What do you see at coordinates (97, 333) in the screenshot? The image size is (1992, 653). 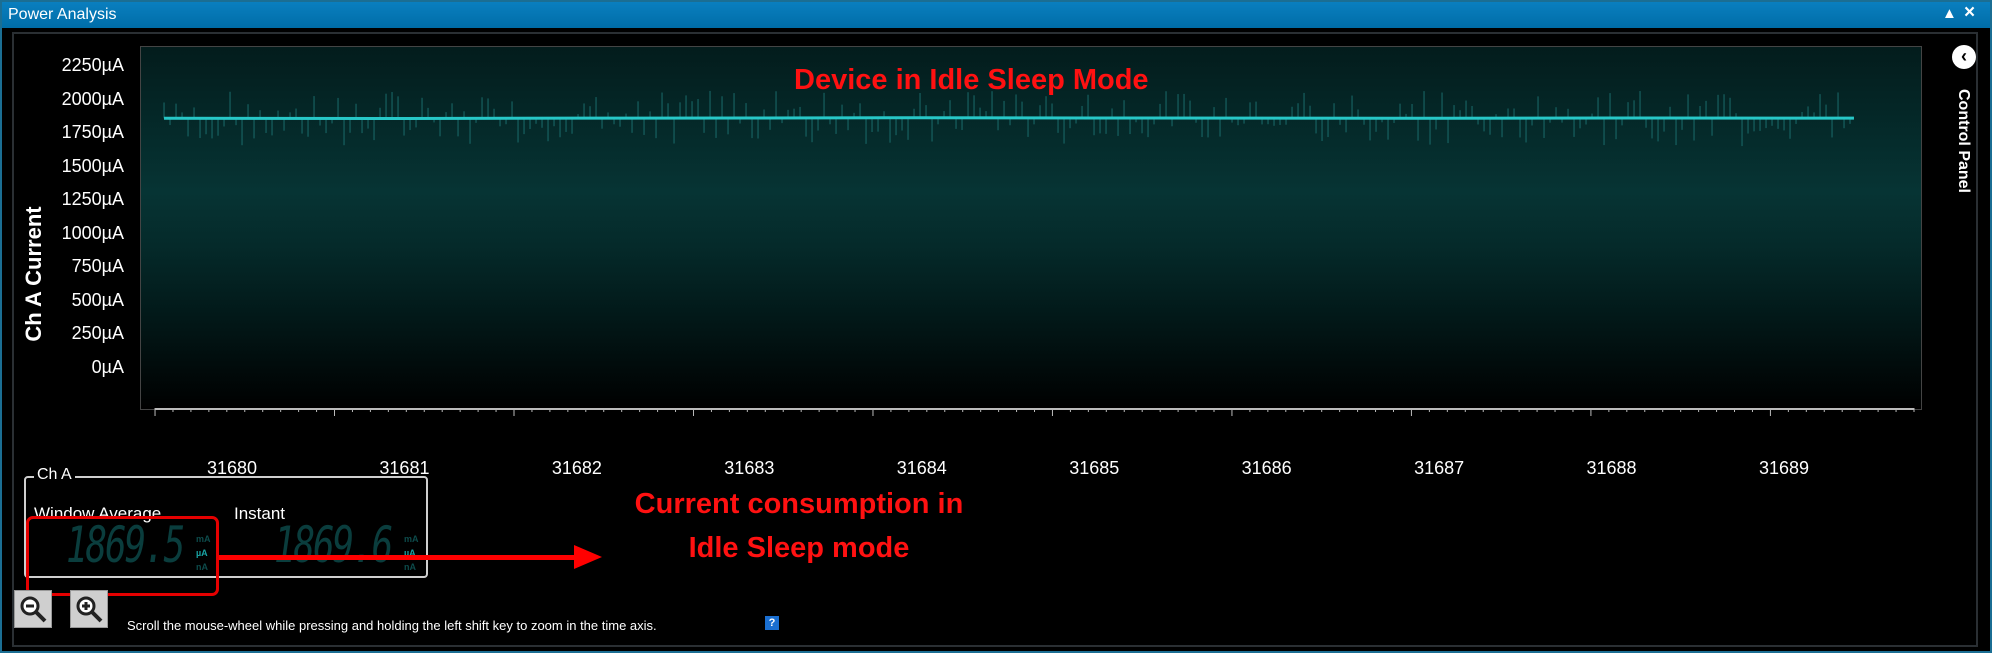 I see `y-tick-label: 250µA` at bounding box center [97, 333].